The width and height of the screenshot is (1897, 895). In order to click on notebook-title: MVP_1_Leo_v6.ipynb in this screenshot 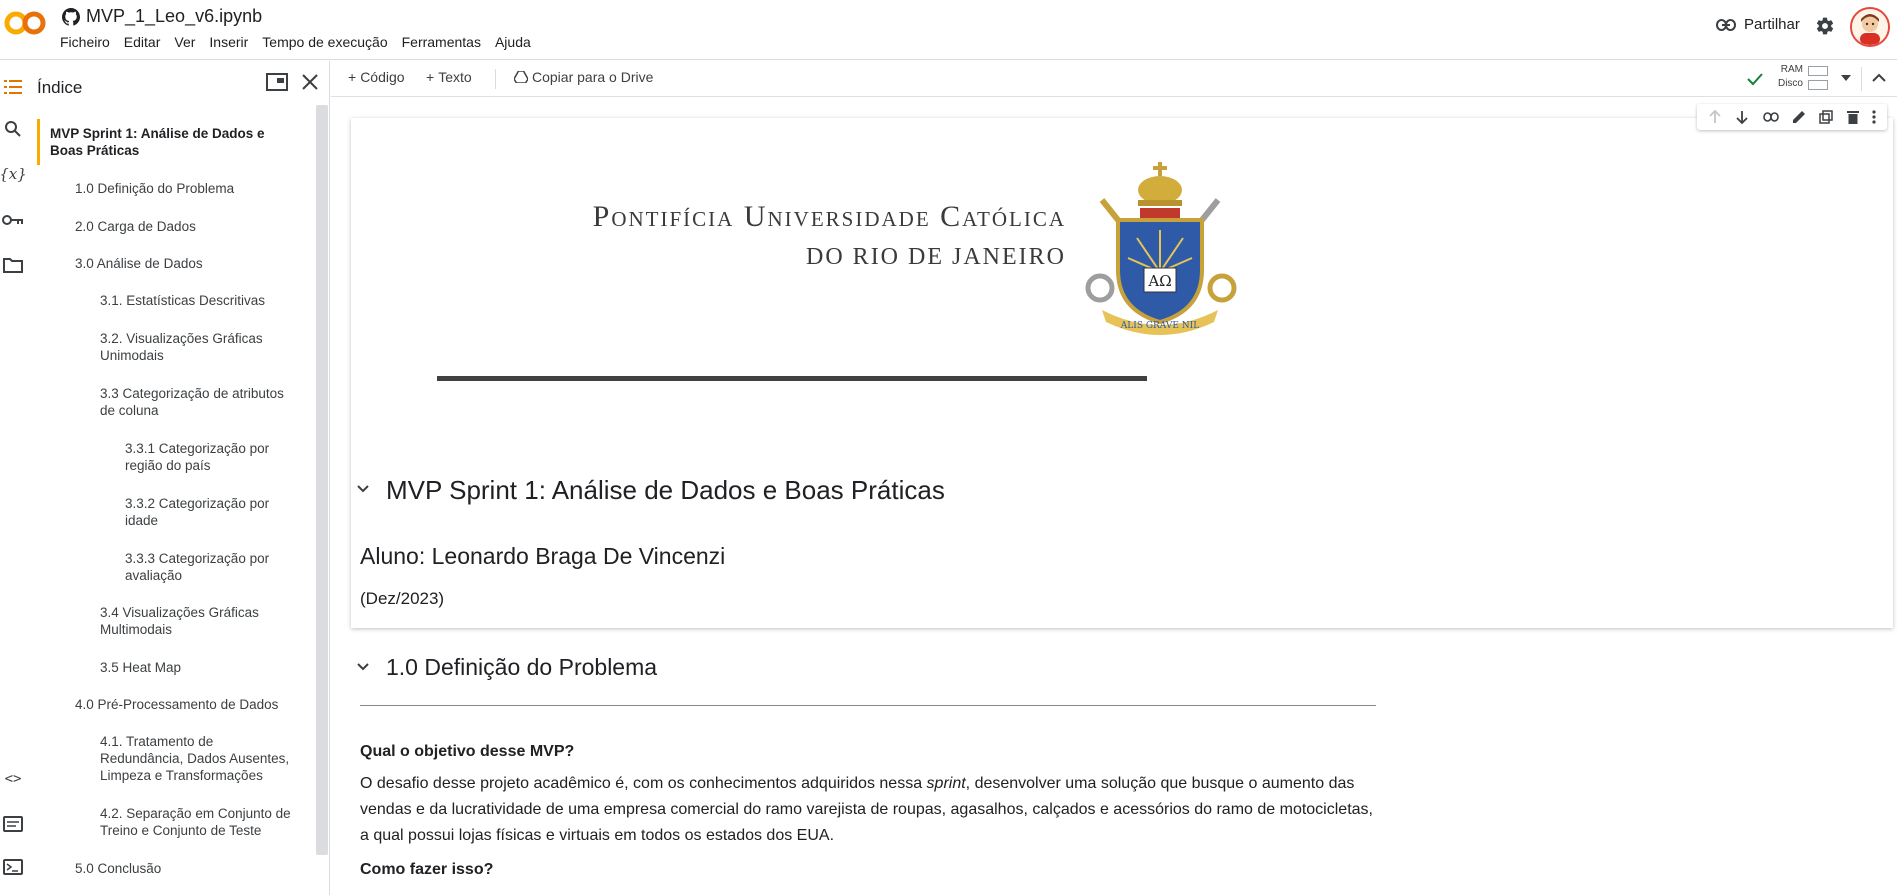, I will do `click(174, 16)`.